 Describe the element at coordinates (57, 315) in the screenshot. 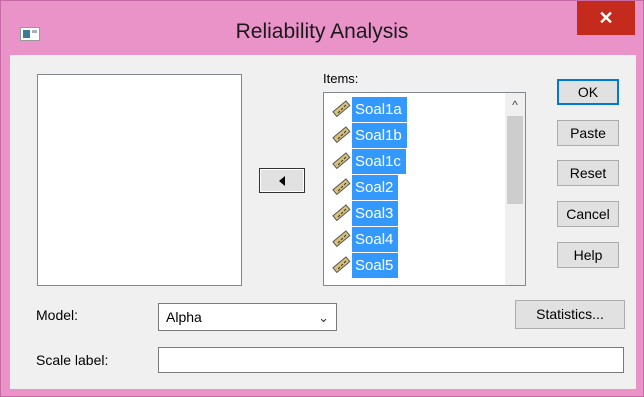

I see `model-label: Model:` at that location.